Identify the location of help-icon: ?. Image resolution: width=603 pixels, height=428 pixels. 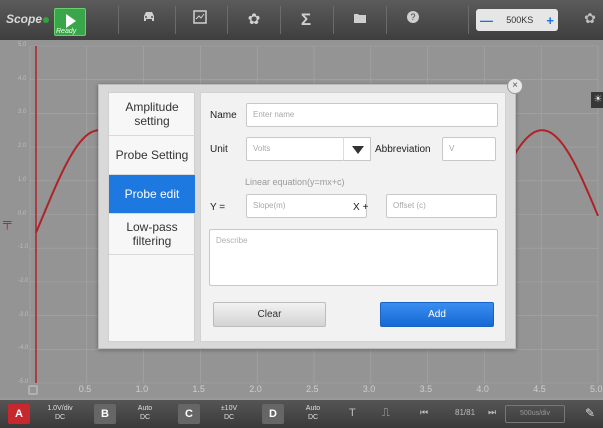
(413, 20).